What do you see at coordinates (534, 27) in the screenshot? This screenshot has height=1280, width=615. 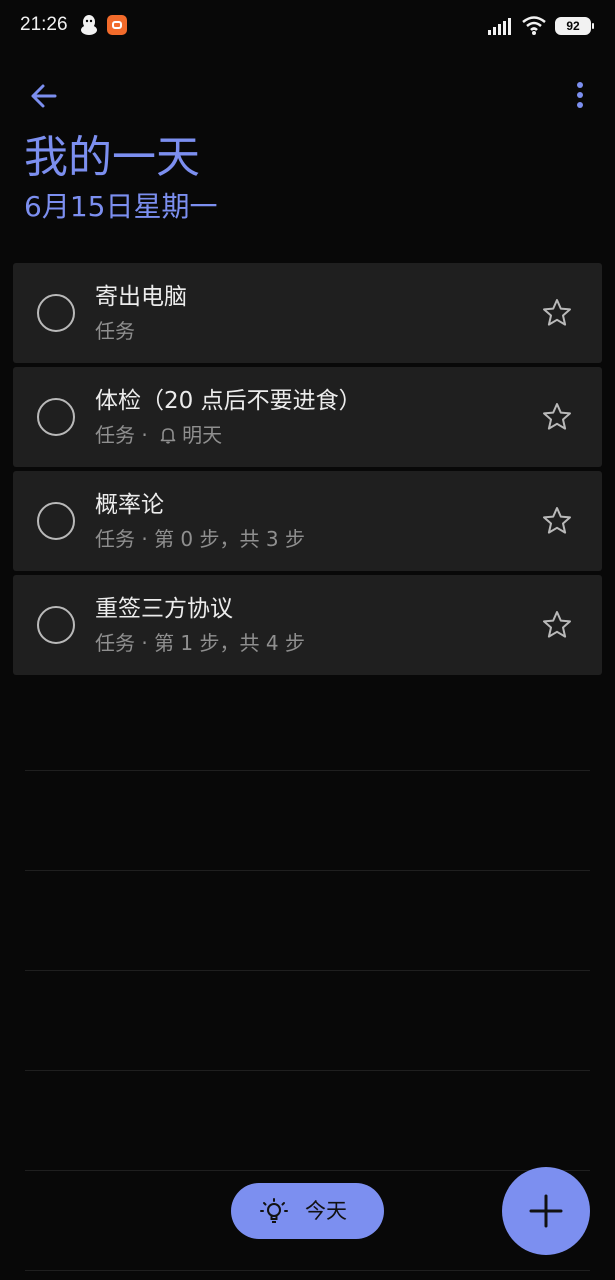 I see `wifi-icon` at bounding box center [534, 27].